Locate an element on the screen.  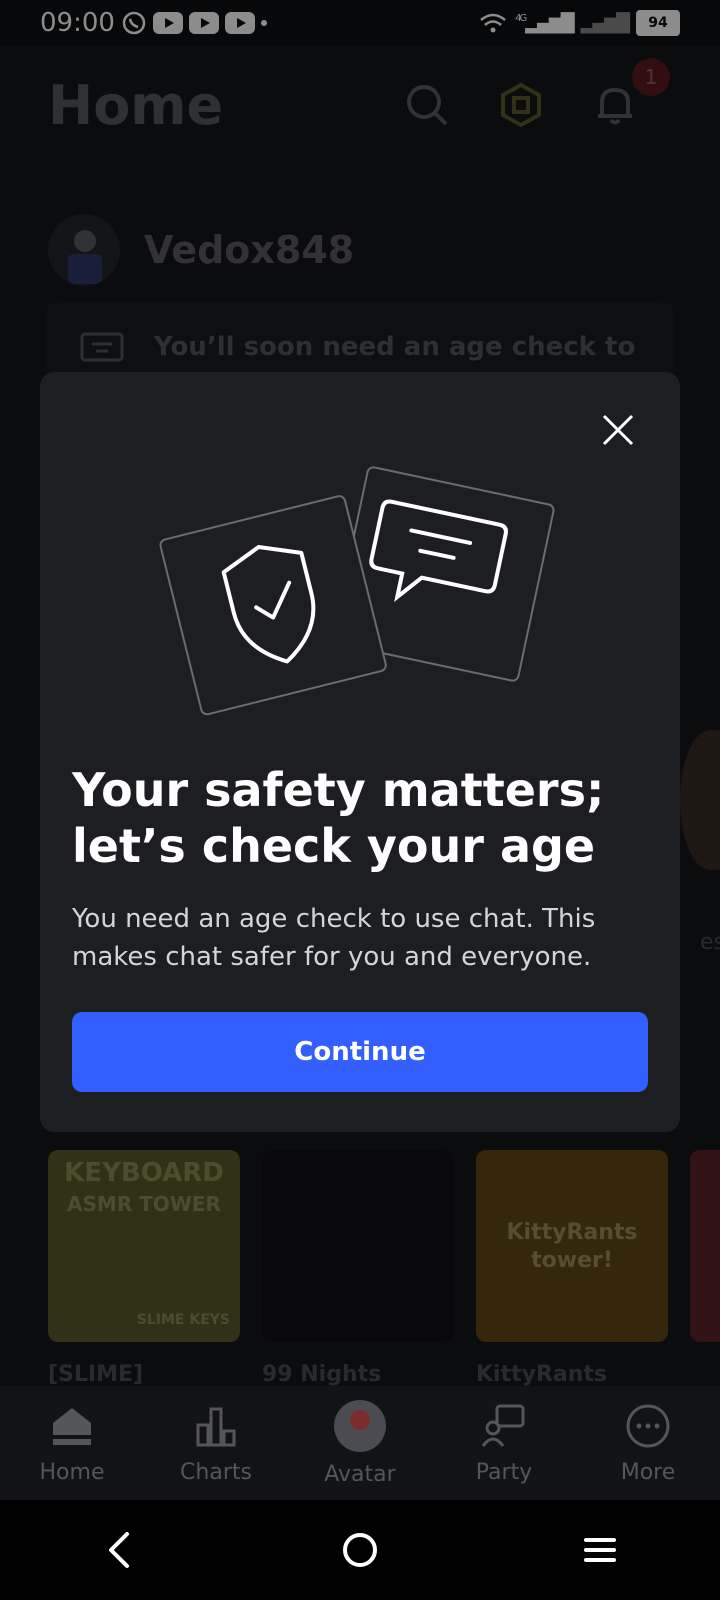
nav-label: Charts is located at coordinates (216, 1472).